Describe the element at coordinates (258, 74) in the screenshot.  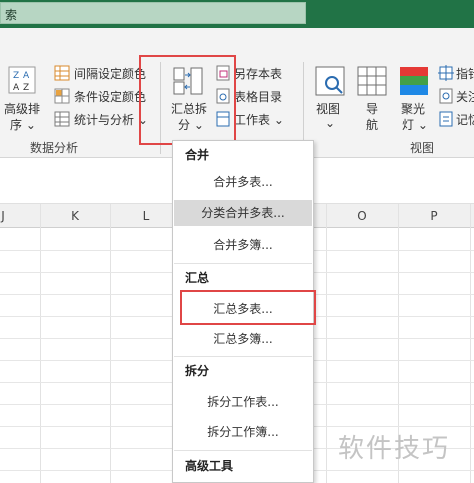
I see `save-sheet-label: 另存本表` at that location.